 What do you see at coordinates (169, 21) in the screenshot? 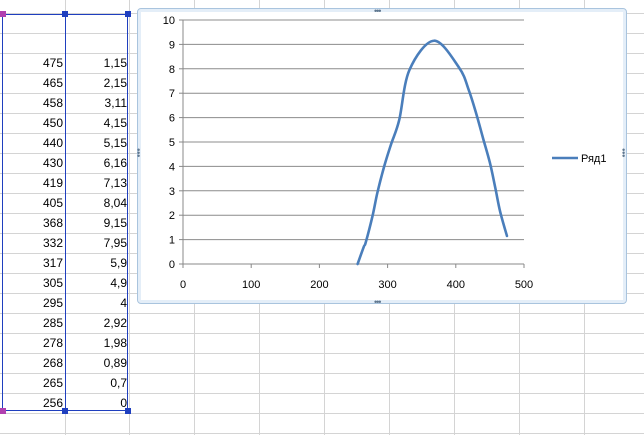
I see `y-tick-label: 10` at bounding box center [169, 21].